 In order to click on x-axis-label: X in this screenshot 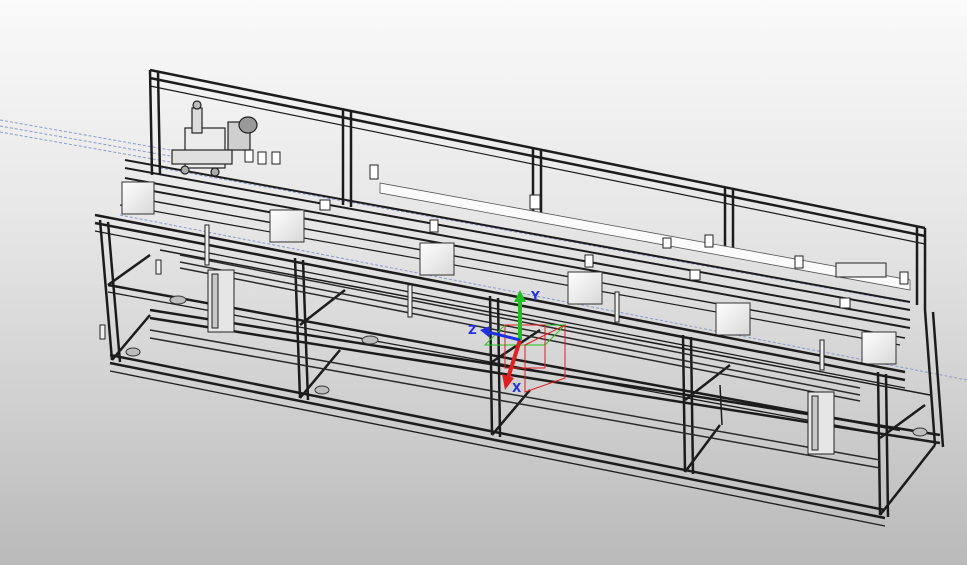, I will do `click(517, 388)`.